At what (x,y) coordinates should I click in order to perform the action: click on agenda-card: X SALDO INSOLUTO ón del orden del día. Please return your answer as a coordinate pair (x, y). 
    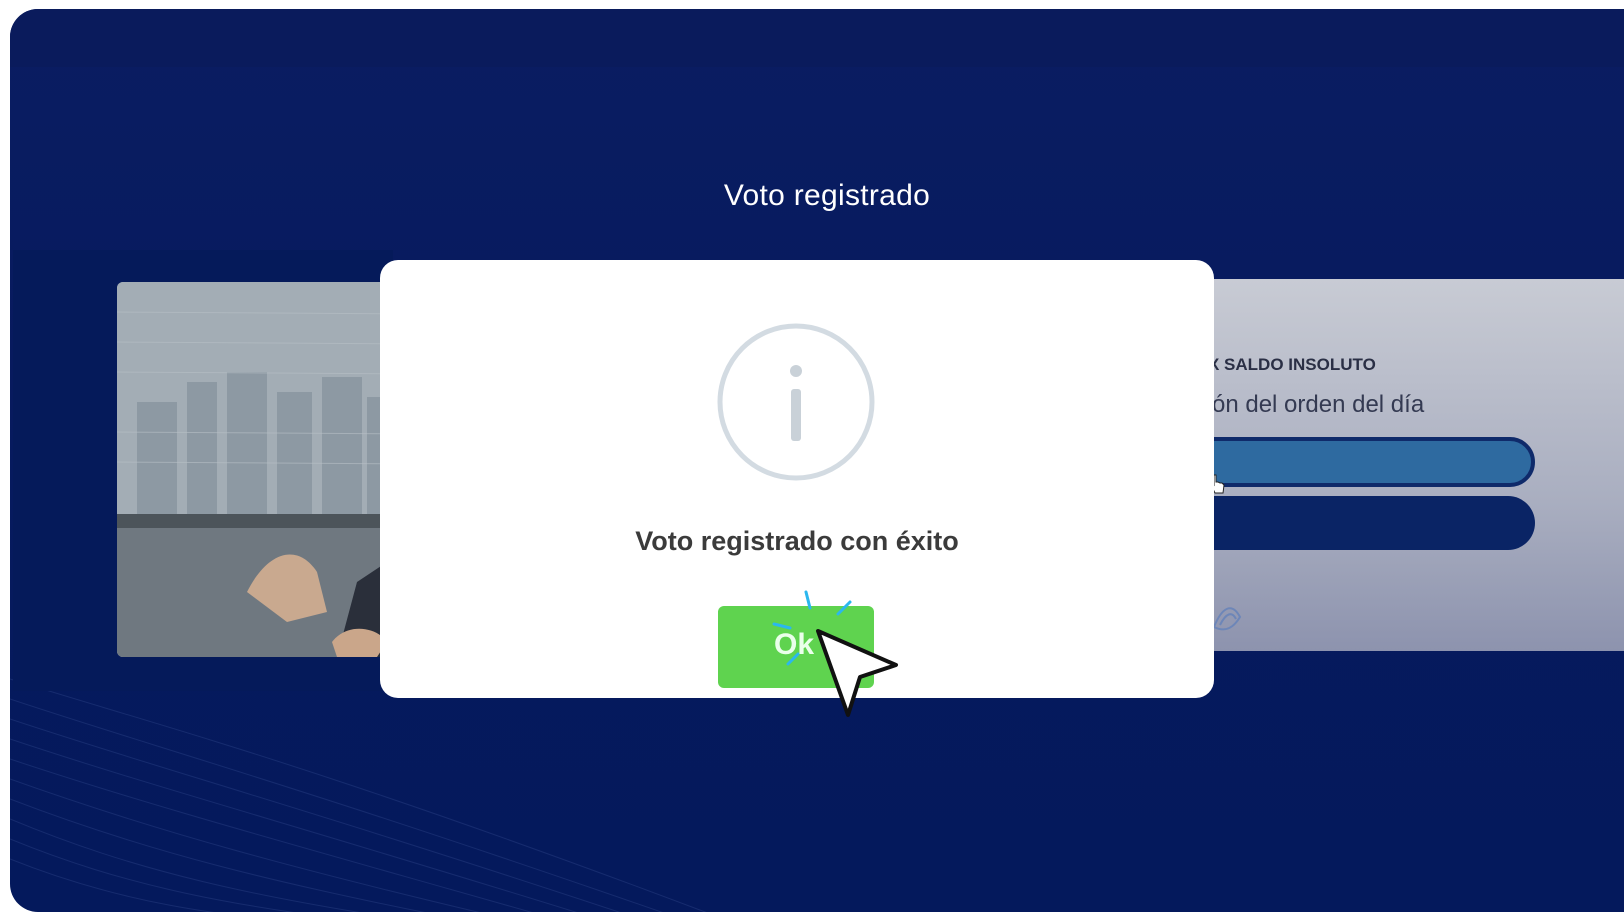
    Looking at the image, I should click on (1392, 465).